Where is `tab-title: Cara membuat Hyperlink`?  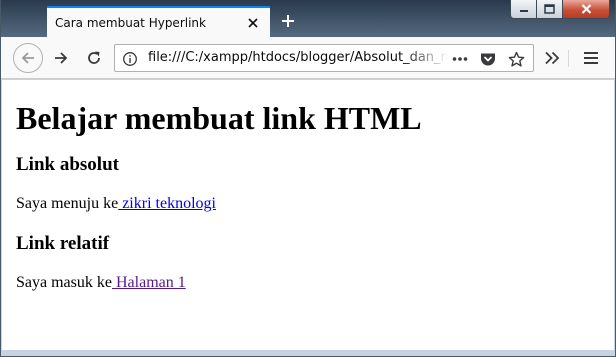 tab-title: Cara membuat Hyperlink is located at coordinates (130, 22).